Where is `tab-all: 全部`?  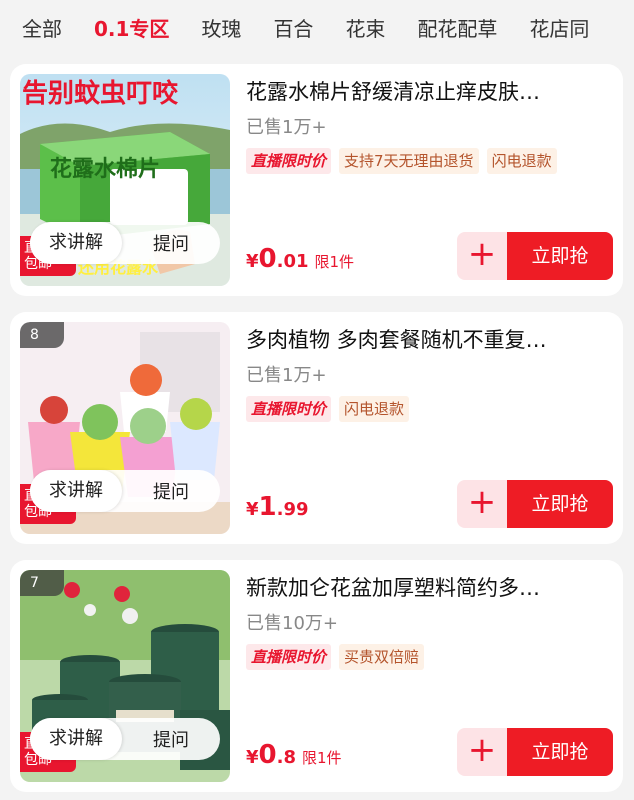
tab-all: 全部 is located at coordinates (39, 29).